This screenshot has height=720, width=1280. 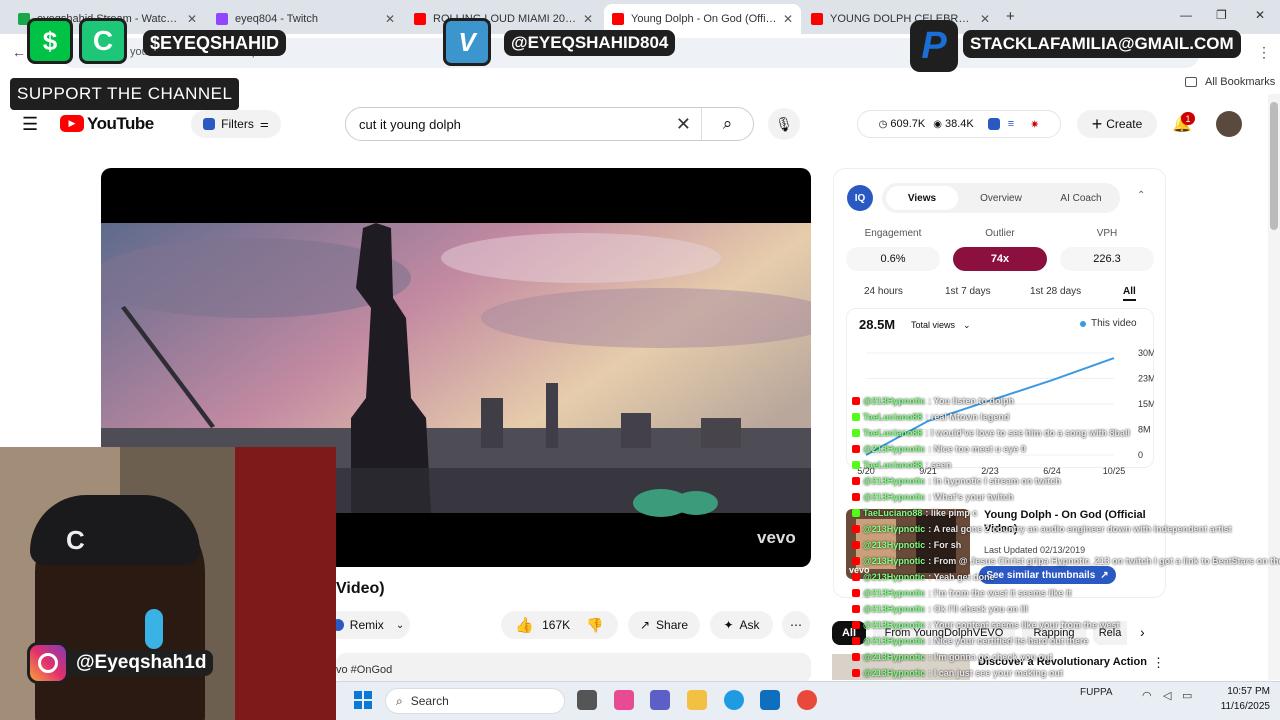 I want to click on range-28-days: 1st 28 days, so click(x=1055, y=291).